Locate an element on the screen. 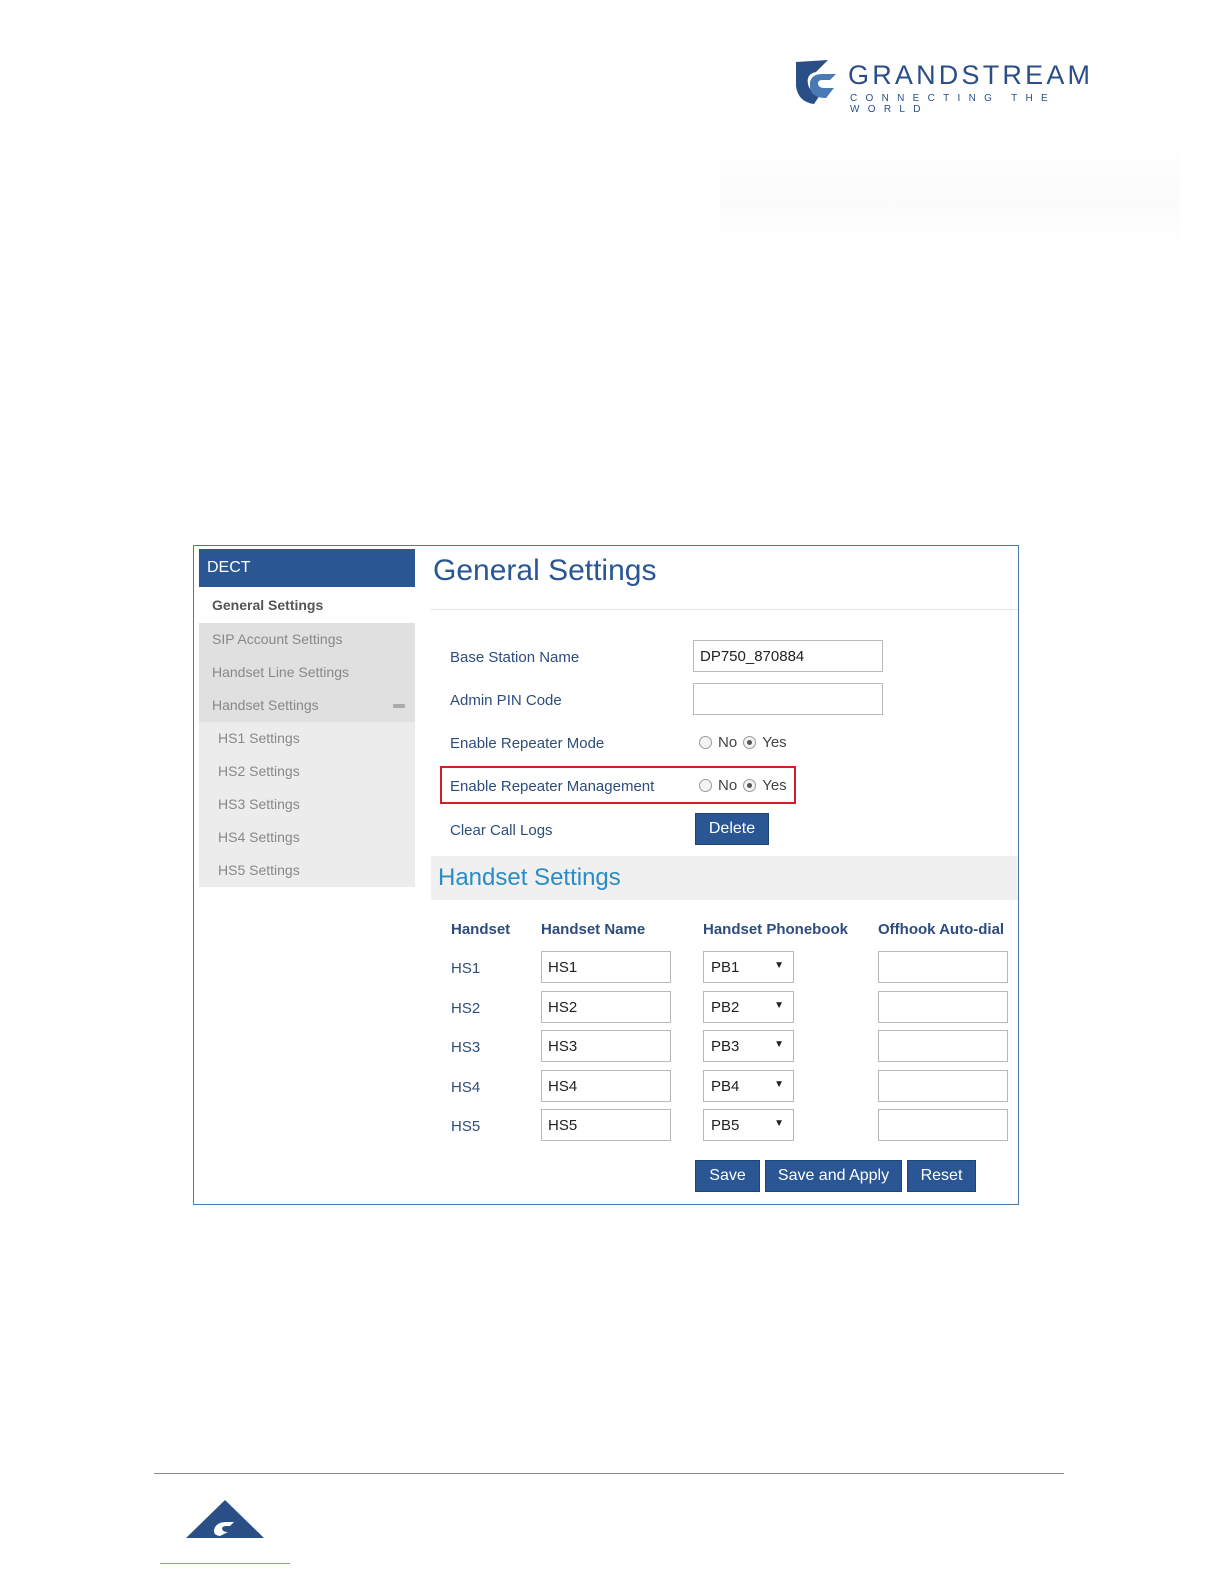 The image size is (1224, 1584). repeater-management-no-radio is located at coordinates (705, 785).